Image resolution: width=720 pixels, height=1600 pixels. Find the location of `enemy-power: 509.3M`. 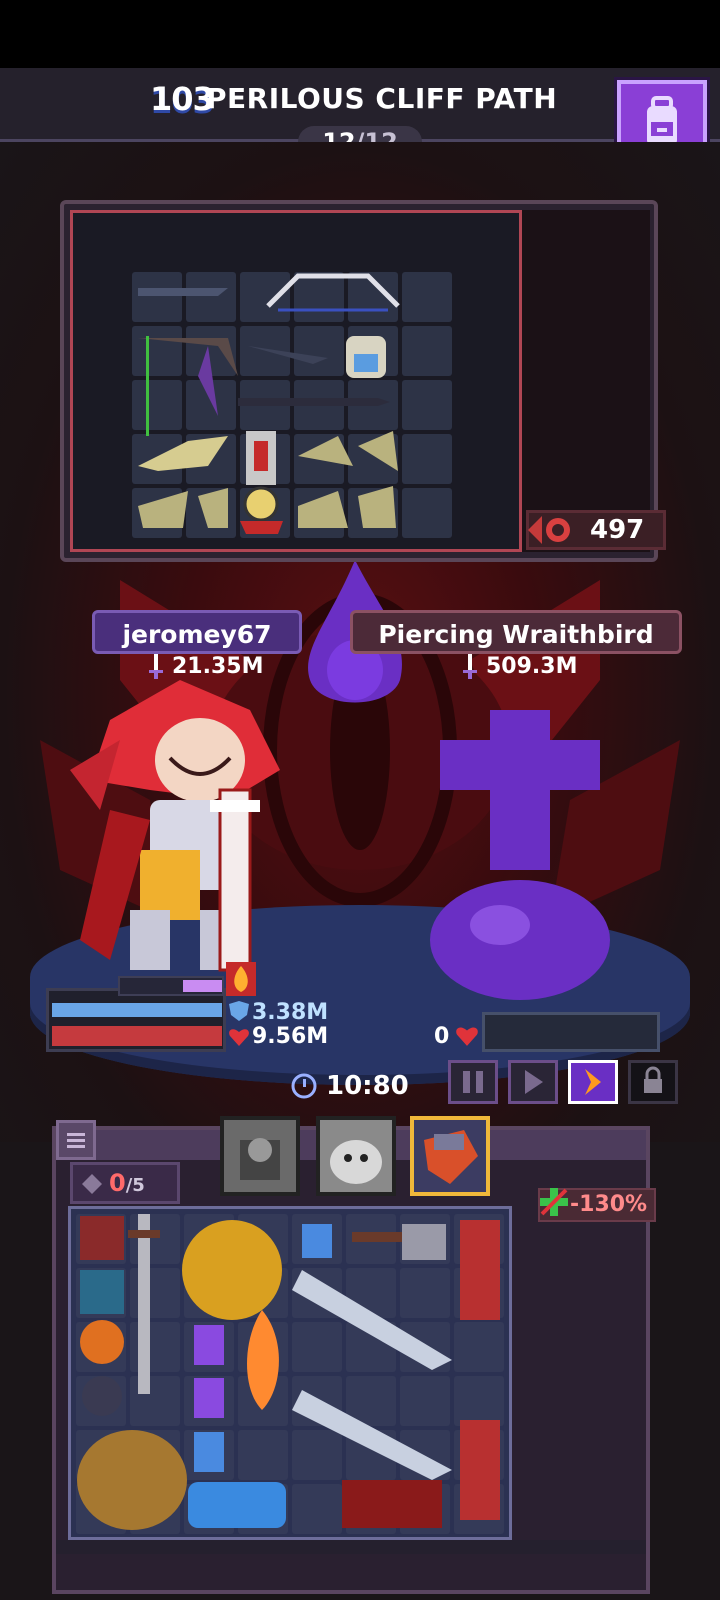

enemy-power: 509.3M is located at coordinates (532, 666).